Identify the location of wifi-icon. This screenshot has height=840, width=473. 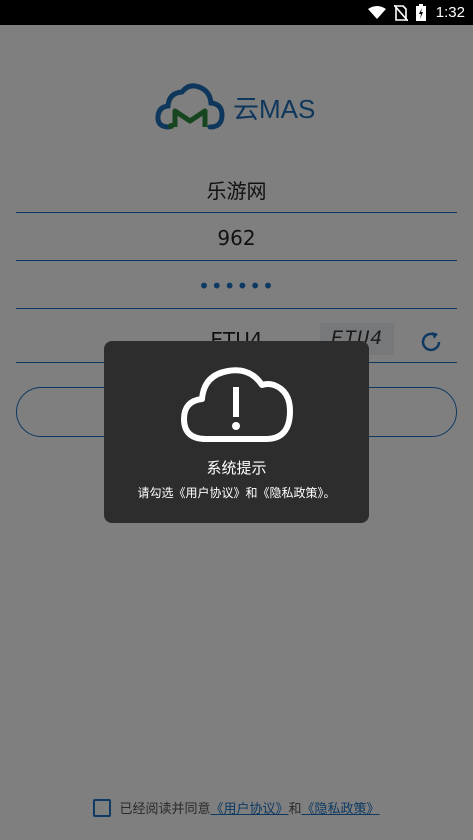
(376, 12).